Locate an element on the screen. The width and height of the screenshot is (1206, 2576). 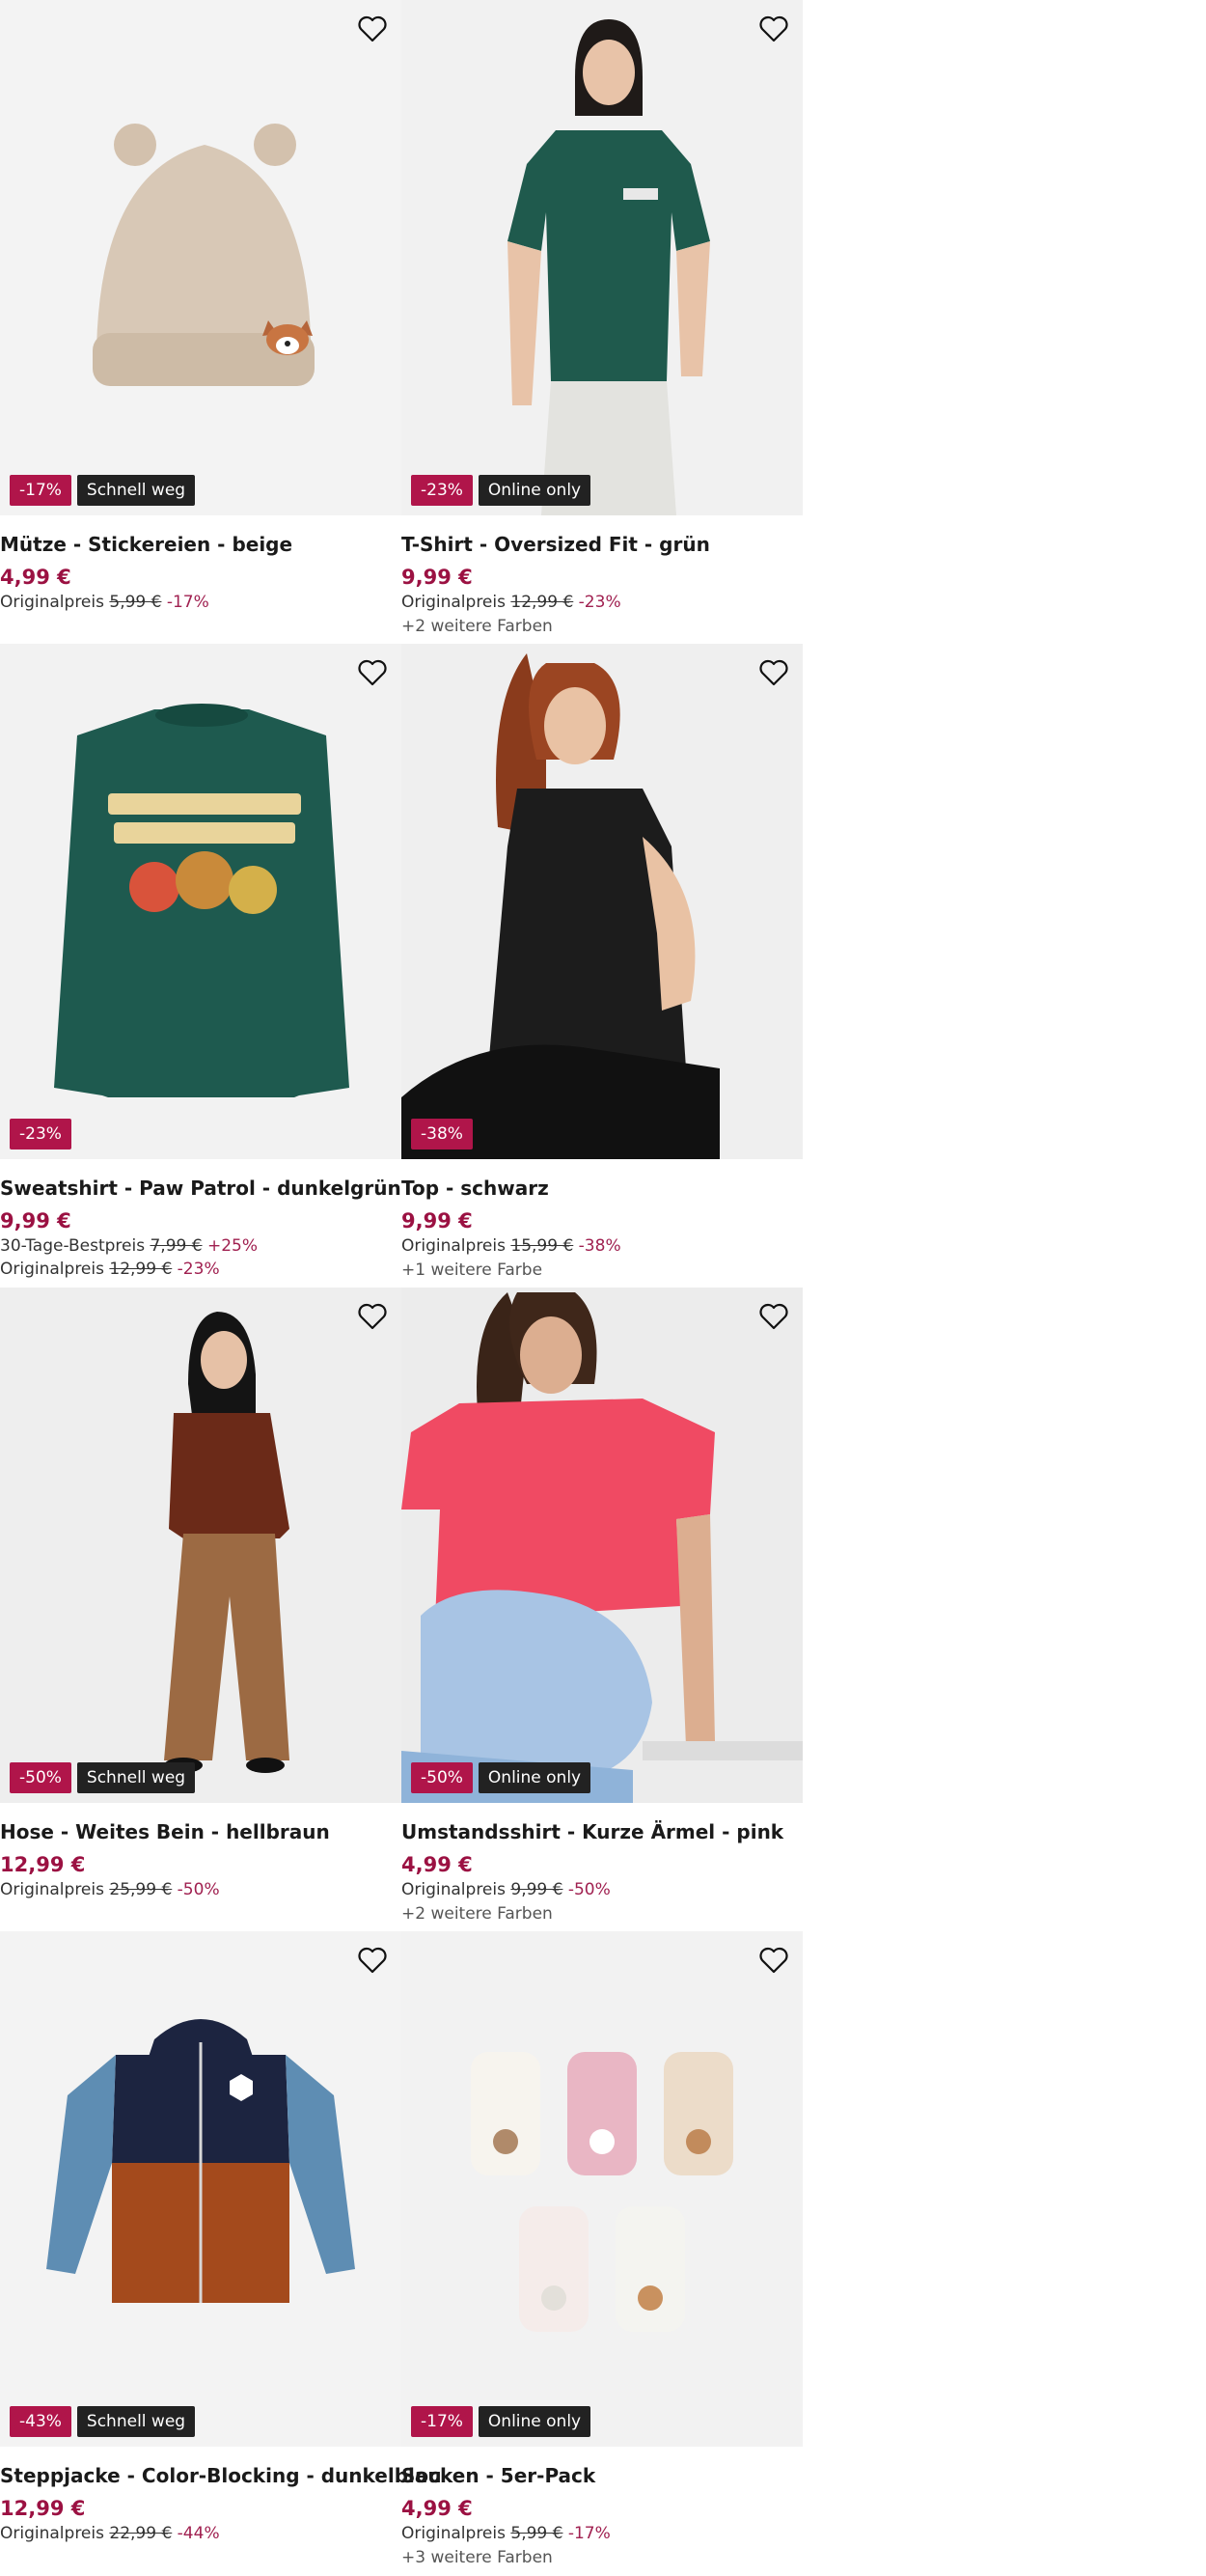
discount-badge: -43% is located at coordinates (40, 2421).